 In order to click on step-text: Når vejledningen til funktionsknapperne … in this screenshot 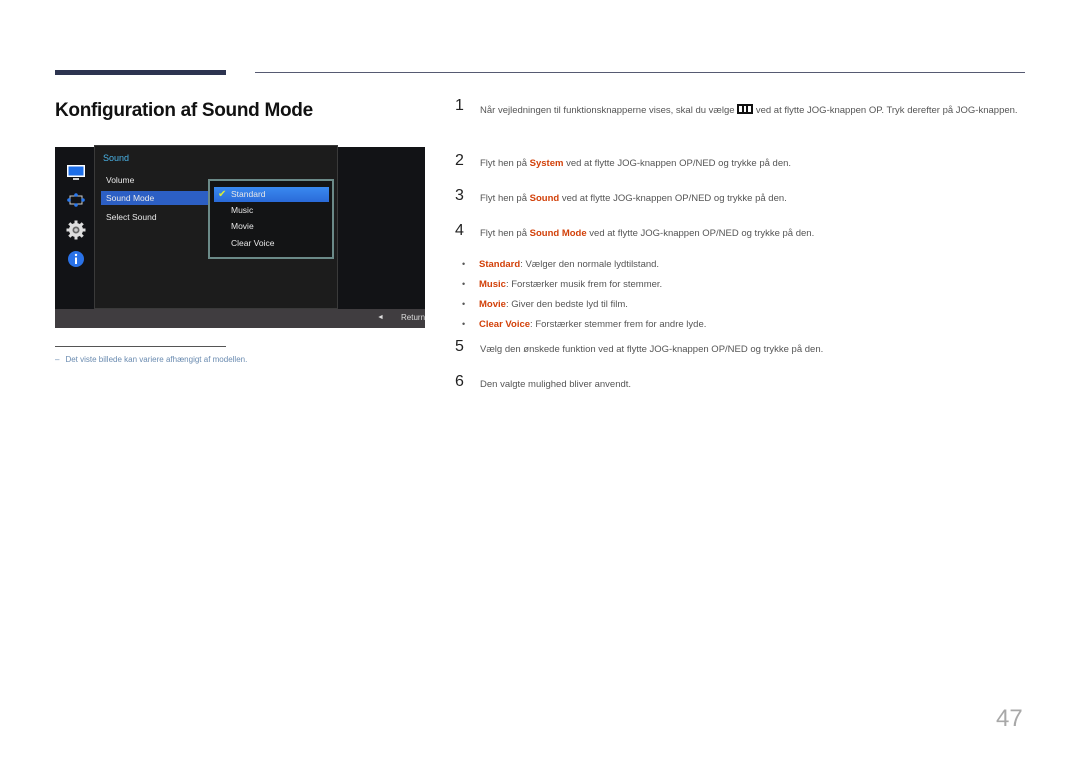, I will do `click(752, 110)`.